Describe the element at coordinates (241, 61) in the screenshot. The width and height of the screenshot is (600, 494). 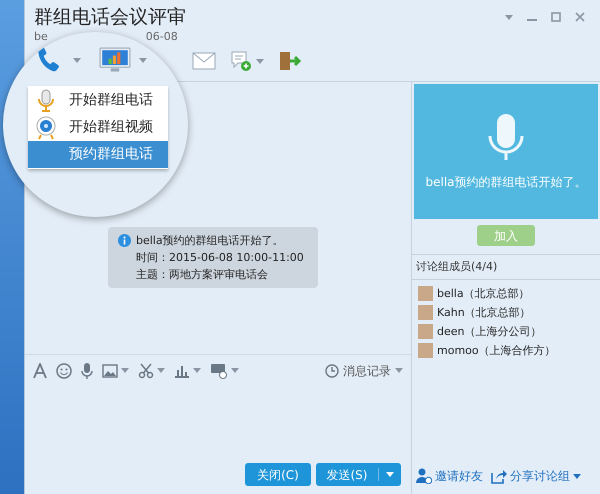
I see `message-add-icon` at that location.